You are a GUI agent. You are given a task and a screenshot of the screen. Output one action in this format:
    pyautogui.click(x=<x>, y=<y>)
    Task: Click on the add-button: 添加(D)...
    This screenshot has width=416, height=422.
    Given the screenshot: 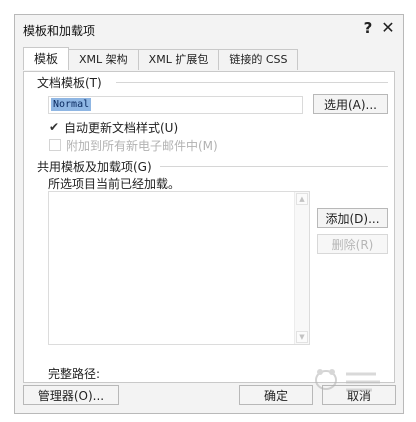 What is the action you would take?
    pyautogui.click(x=352, y=218)
    